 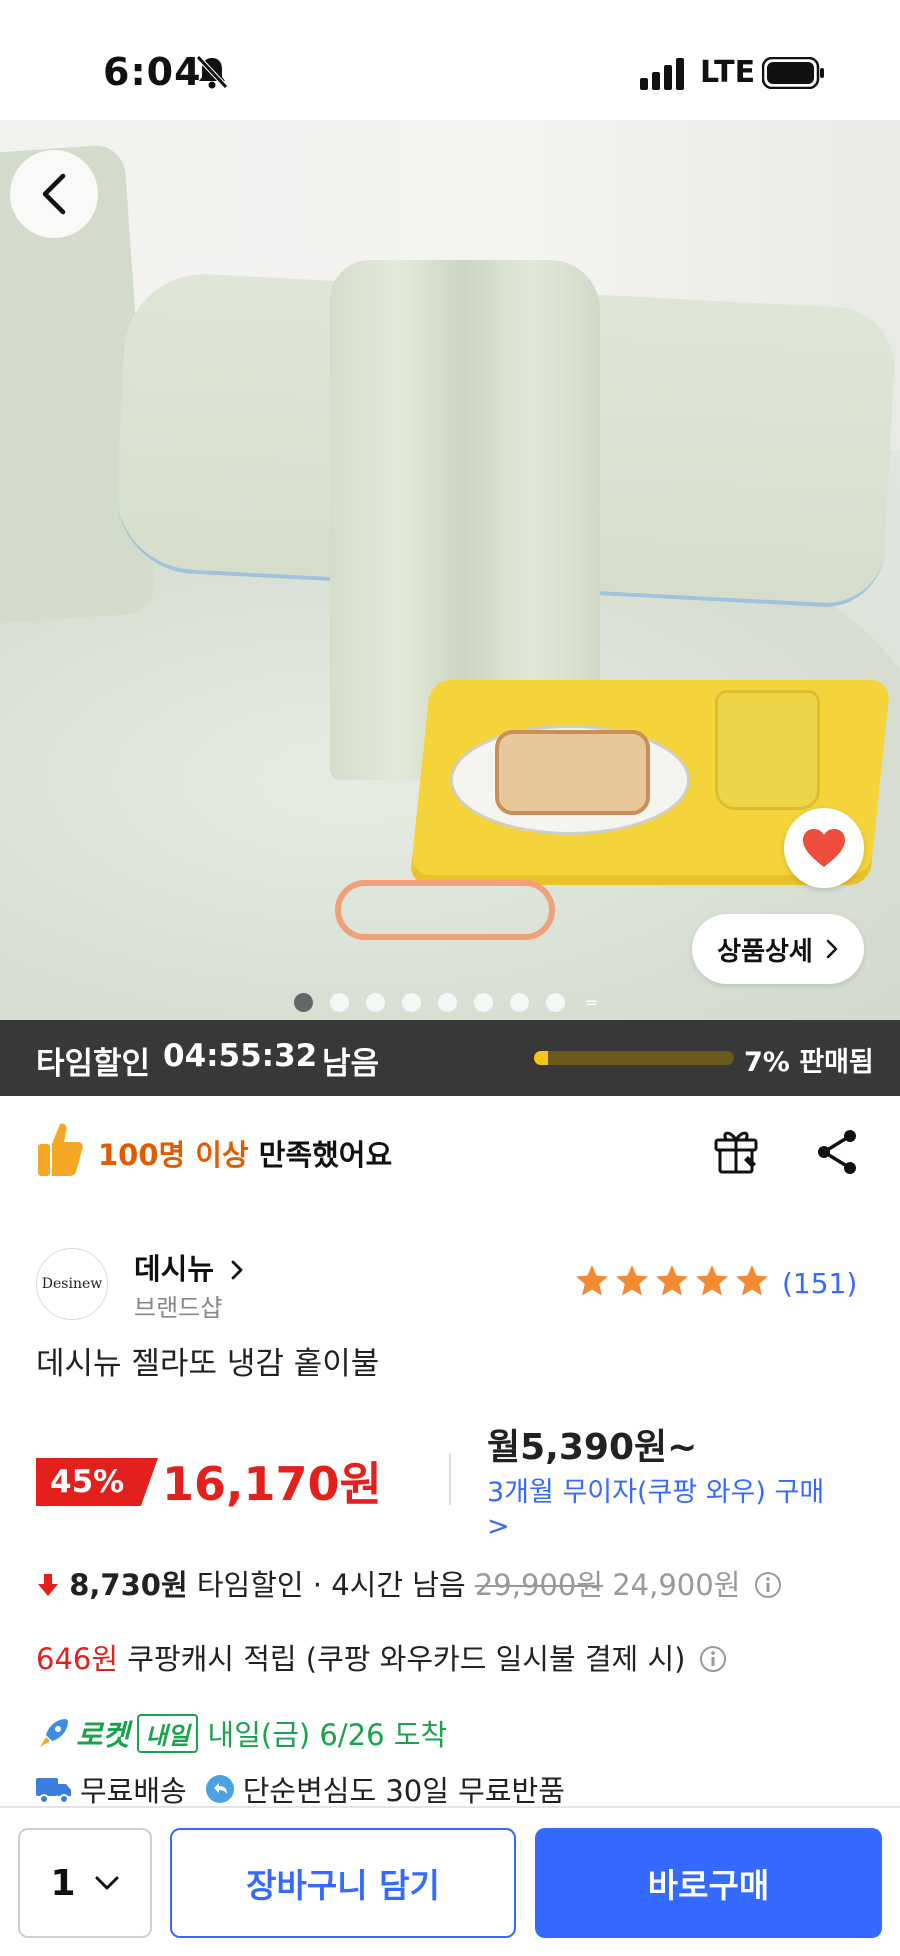 I want to click on before-timesale-price: 24,900원, so click(x=672, y=1585).